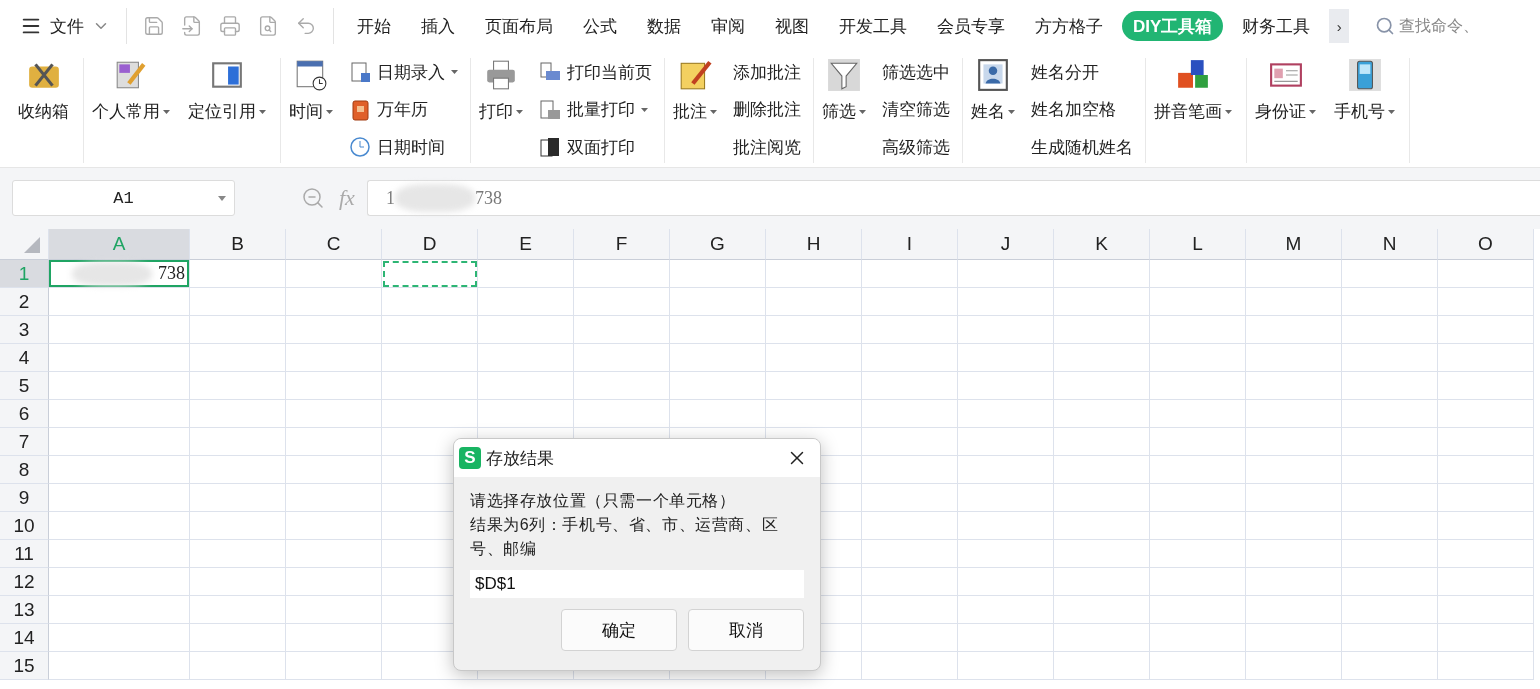 The image size is (1540, 689). Describe the element at coordinates (767, 147) in the screenshot. I see `ribbon-button: 批注阅览` at that location.